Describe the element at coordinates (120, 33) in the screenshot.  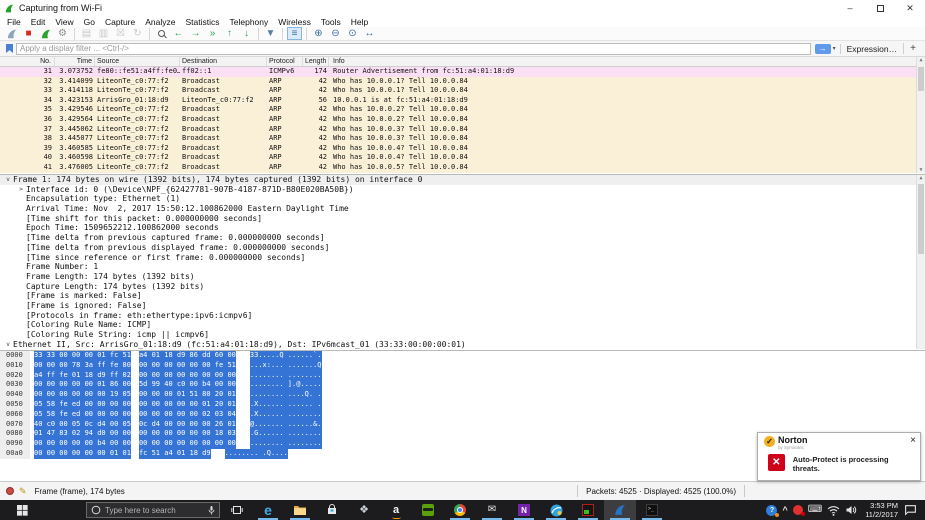
I see `close-file-icon: ☒` at that location.